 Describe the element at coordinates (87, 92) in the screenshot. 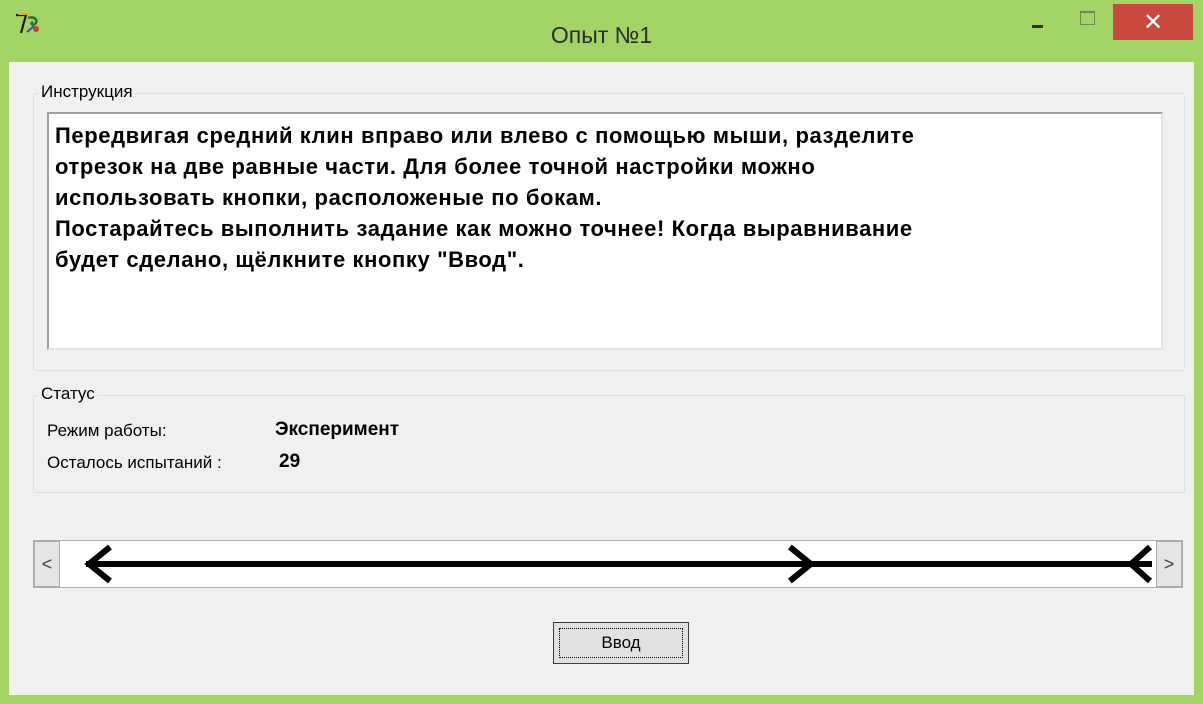

I see `instruction-group-label: Инструкция` at that location.